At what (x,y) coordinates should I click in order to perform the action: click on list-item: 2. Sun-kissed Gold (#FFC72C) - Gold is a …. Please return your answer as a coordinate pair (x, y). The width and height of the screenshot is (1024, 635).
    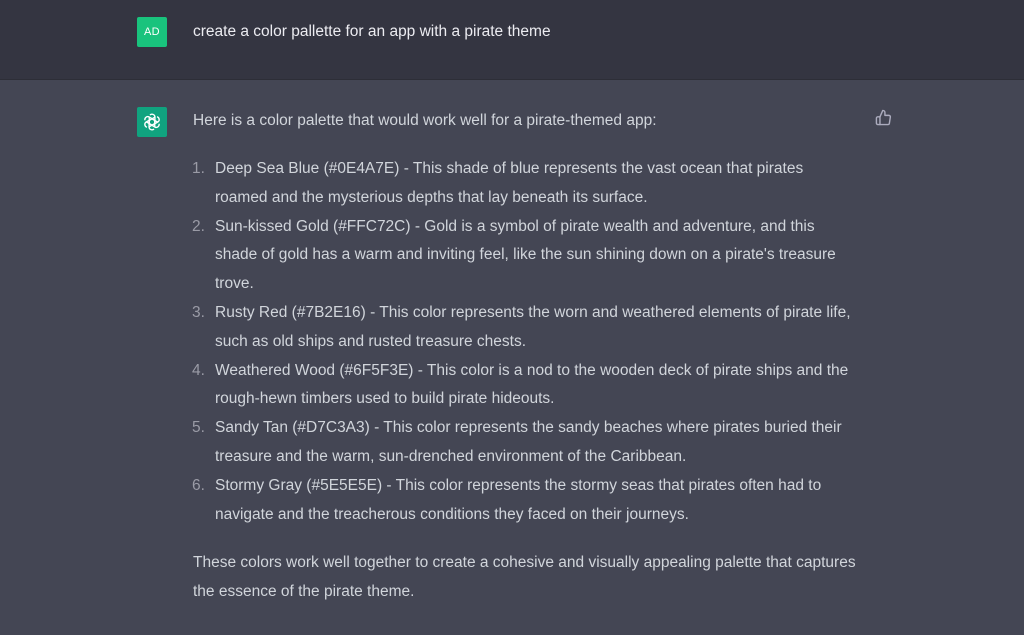
    Looking at the image, I should click on (525, 256).